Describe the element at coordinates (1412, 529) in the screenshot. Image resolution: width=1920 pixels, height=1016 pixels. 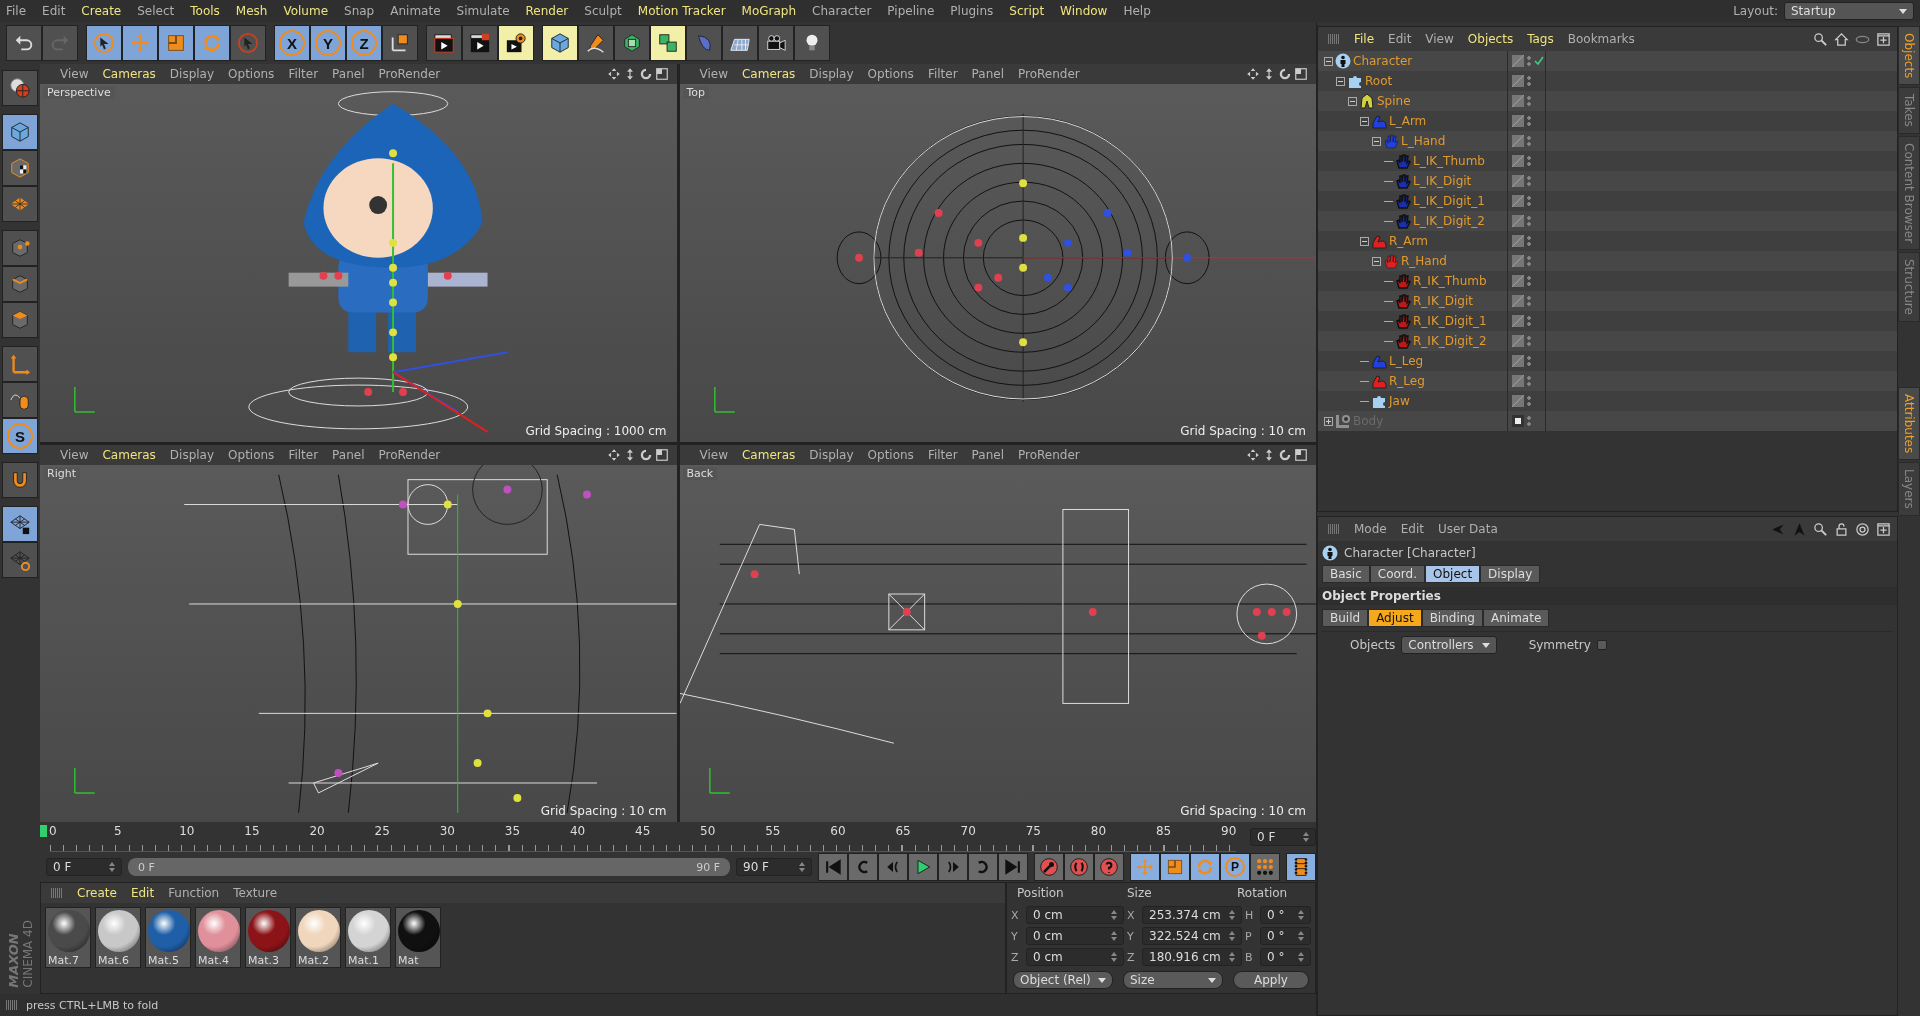
I see `menu-item: Edit` at that location.